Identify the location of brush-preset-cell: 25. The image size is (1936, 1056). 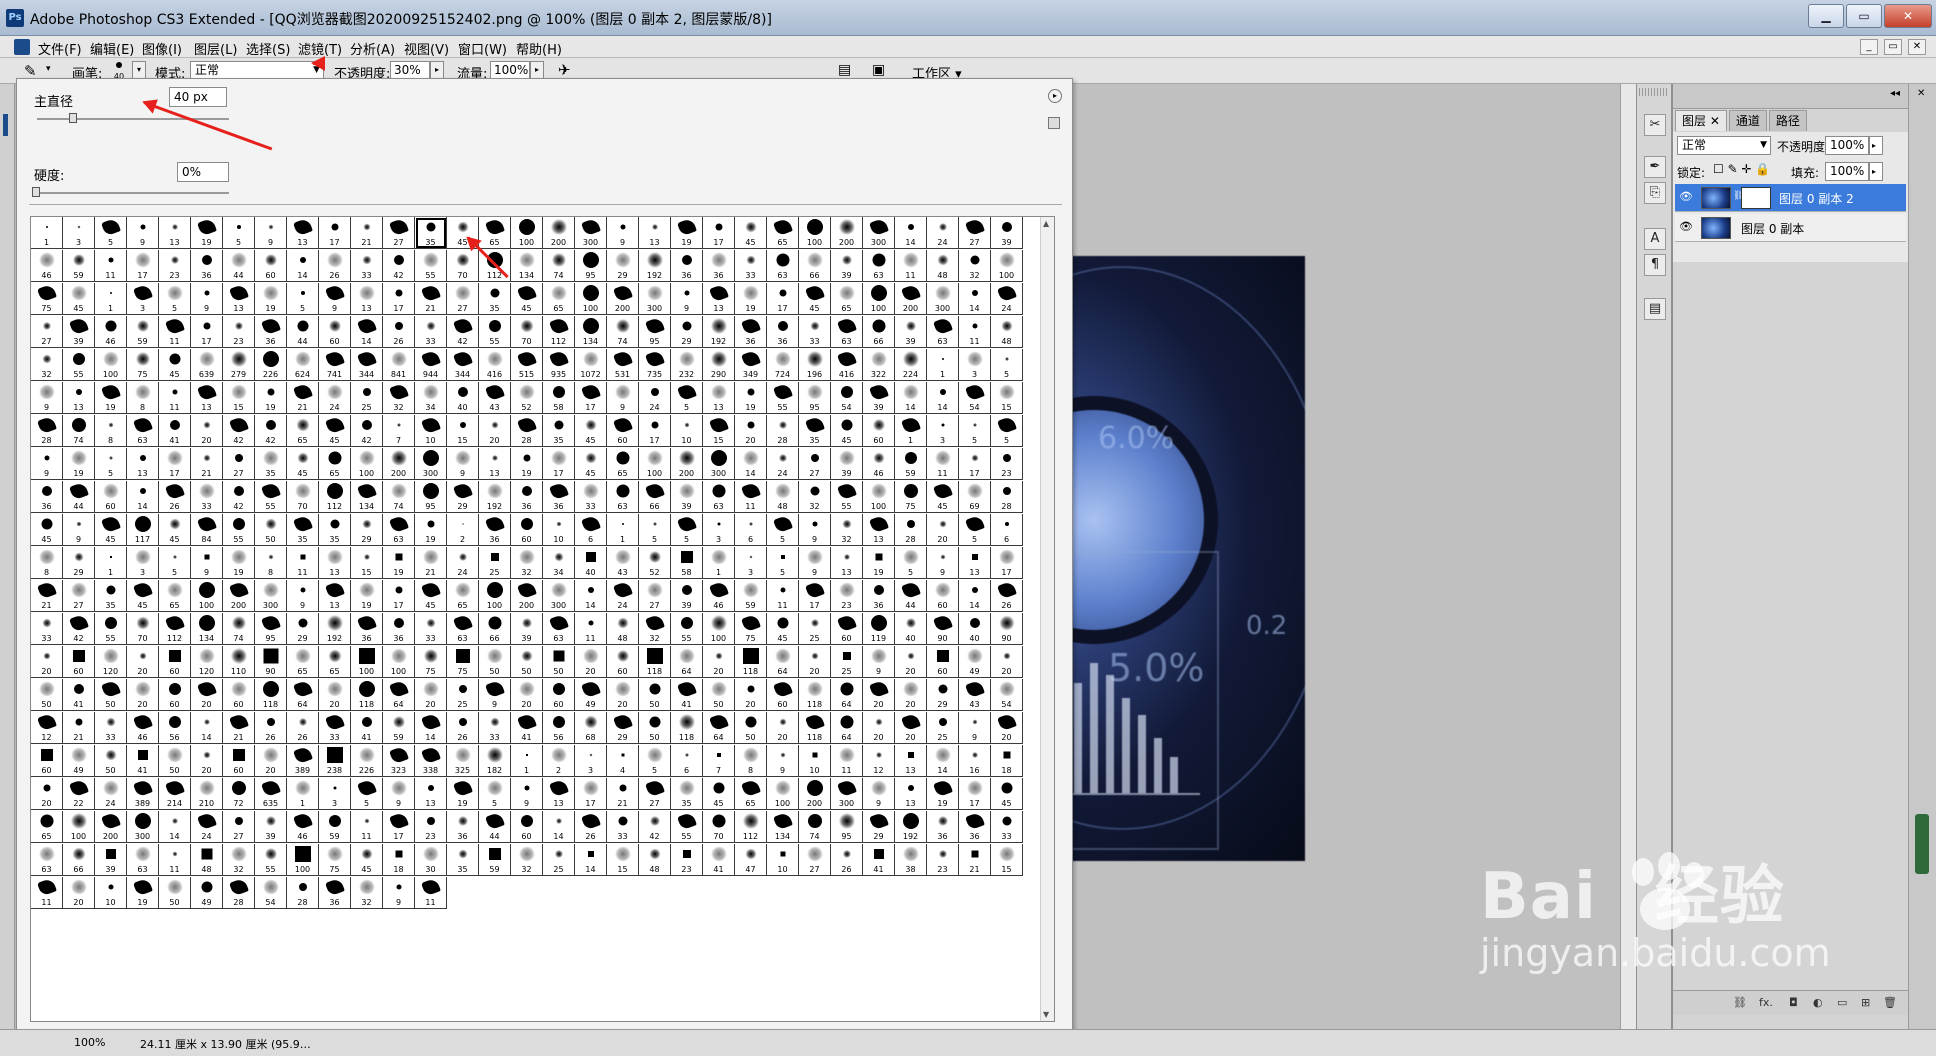
(943, 728).